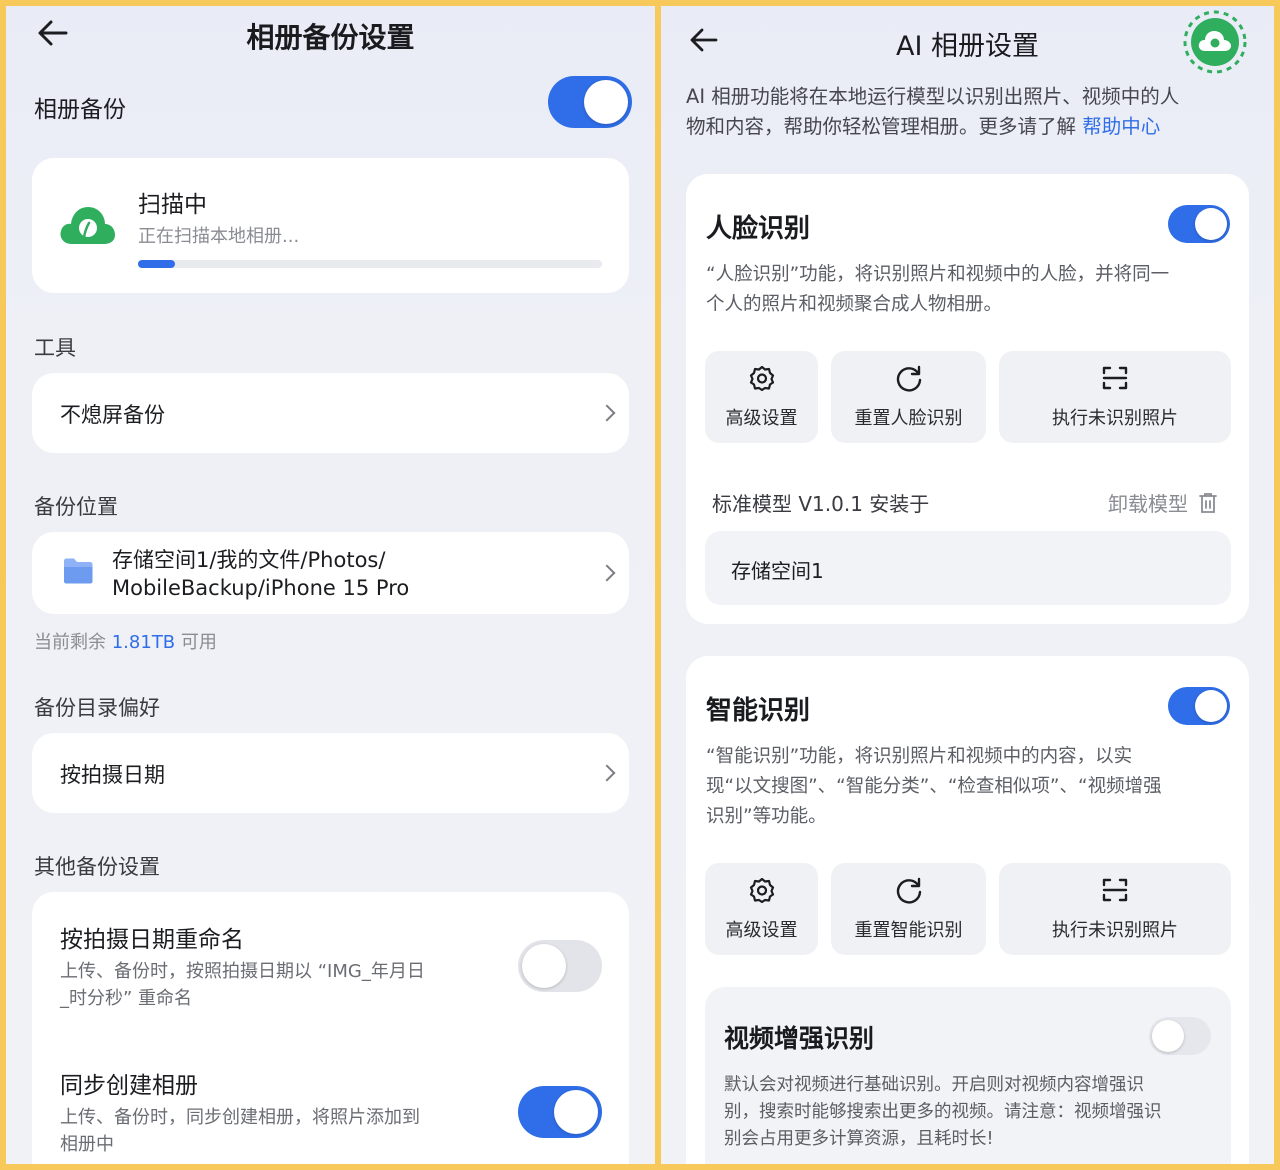 The width and height of the screenshot is (1280, 1170). What do you see at coordinates (590, 102) in the screenshot?
I see `backup-toggle` at bounding box center [590, 102].